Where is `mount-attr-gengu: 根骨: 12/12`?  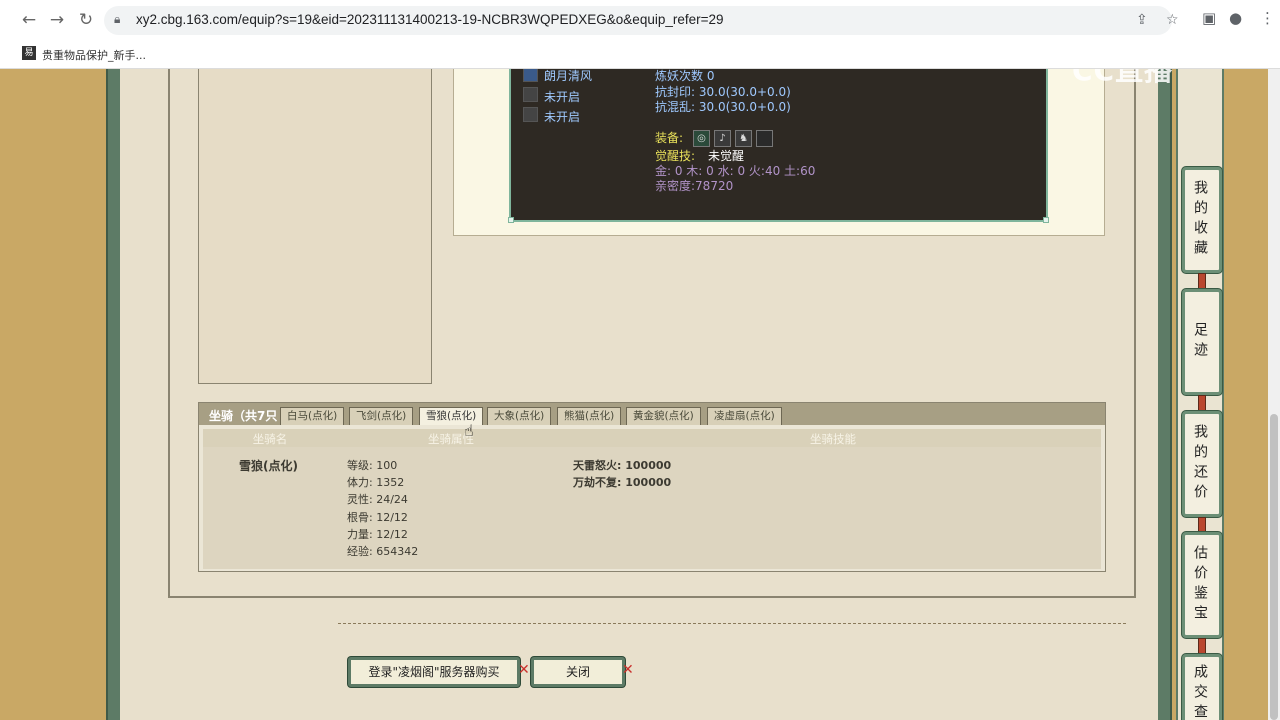
mount-attr-gengu: 根骨: 12/12 is located at coordinates (377, 517).